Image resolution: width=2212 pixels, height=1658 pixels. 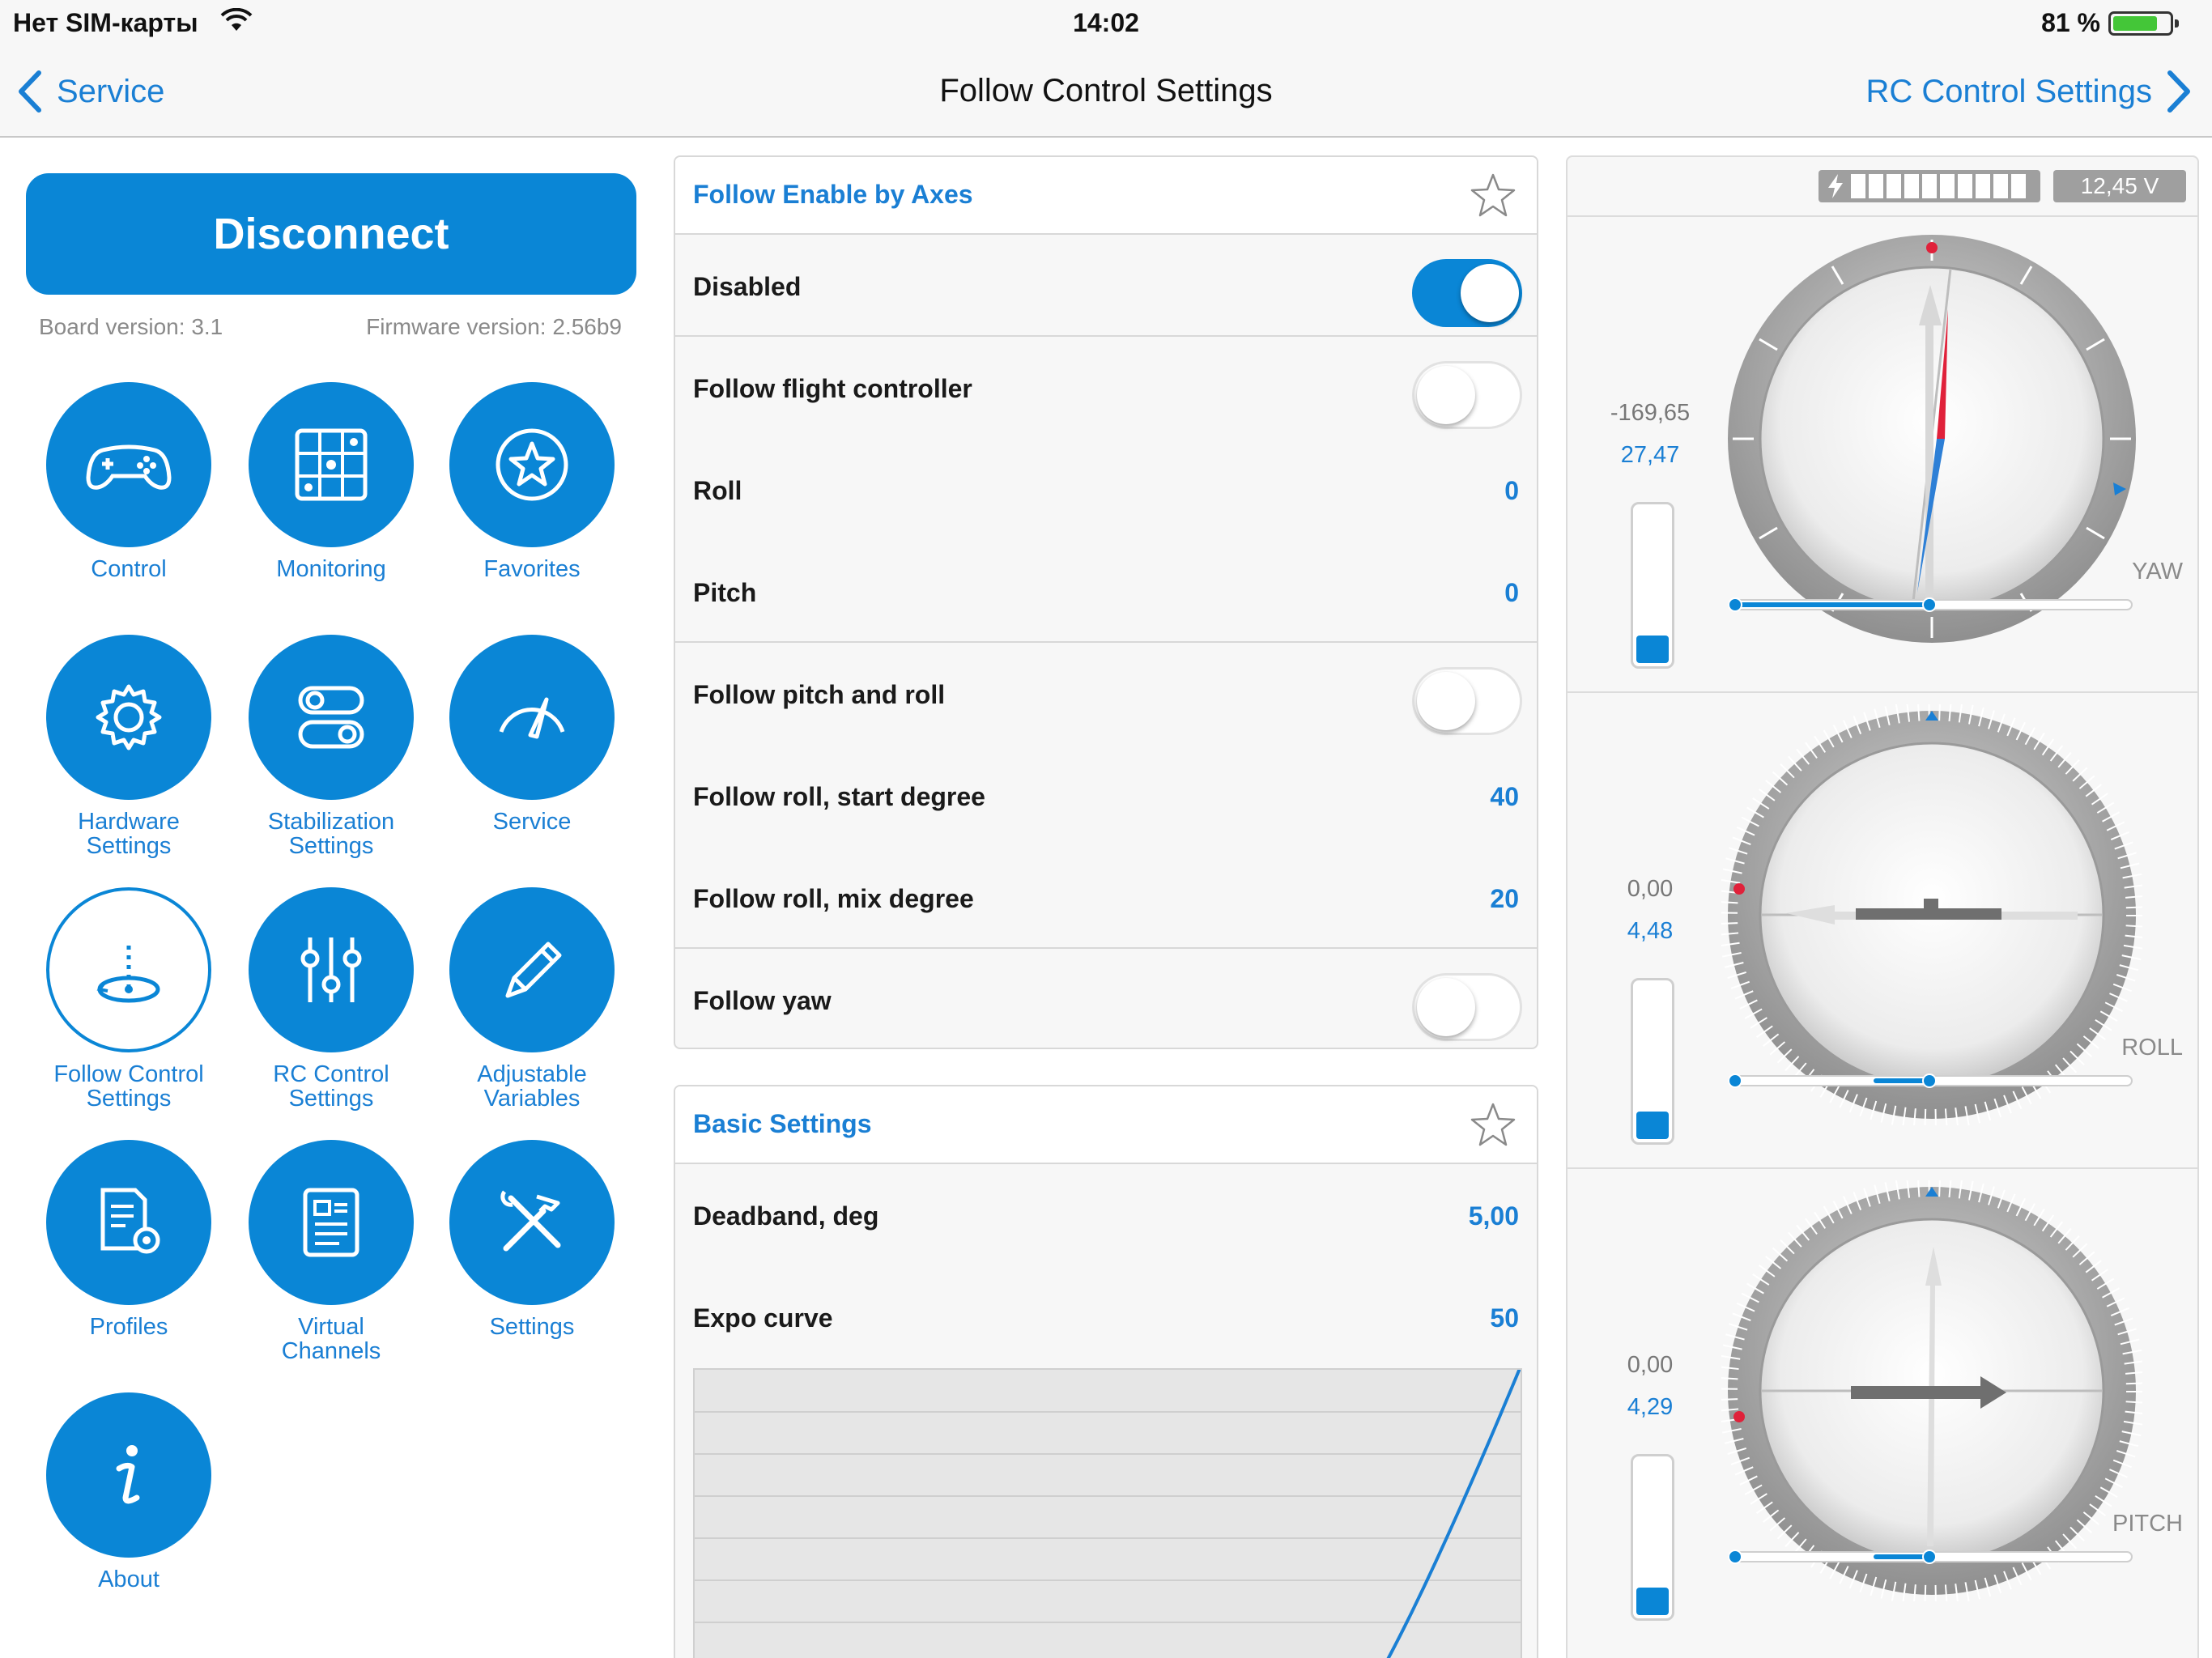 I want to click on yaw-slider, so click(x=1930, y=604).